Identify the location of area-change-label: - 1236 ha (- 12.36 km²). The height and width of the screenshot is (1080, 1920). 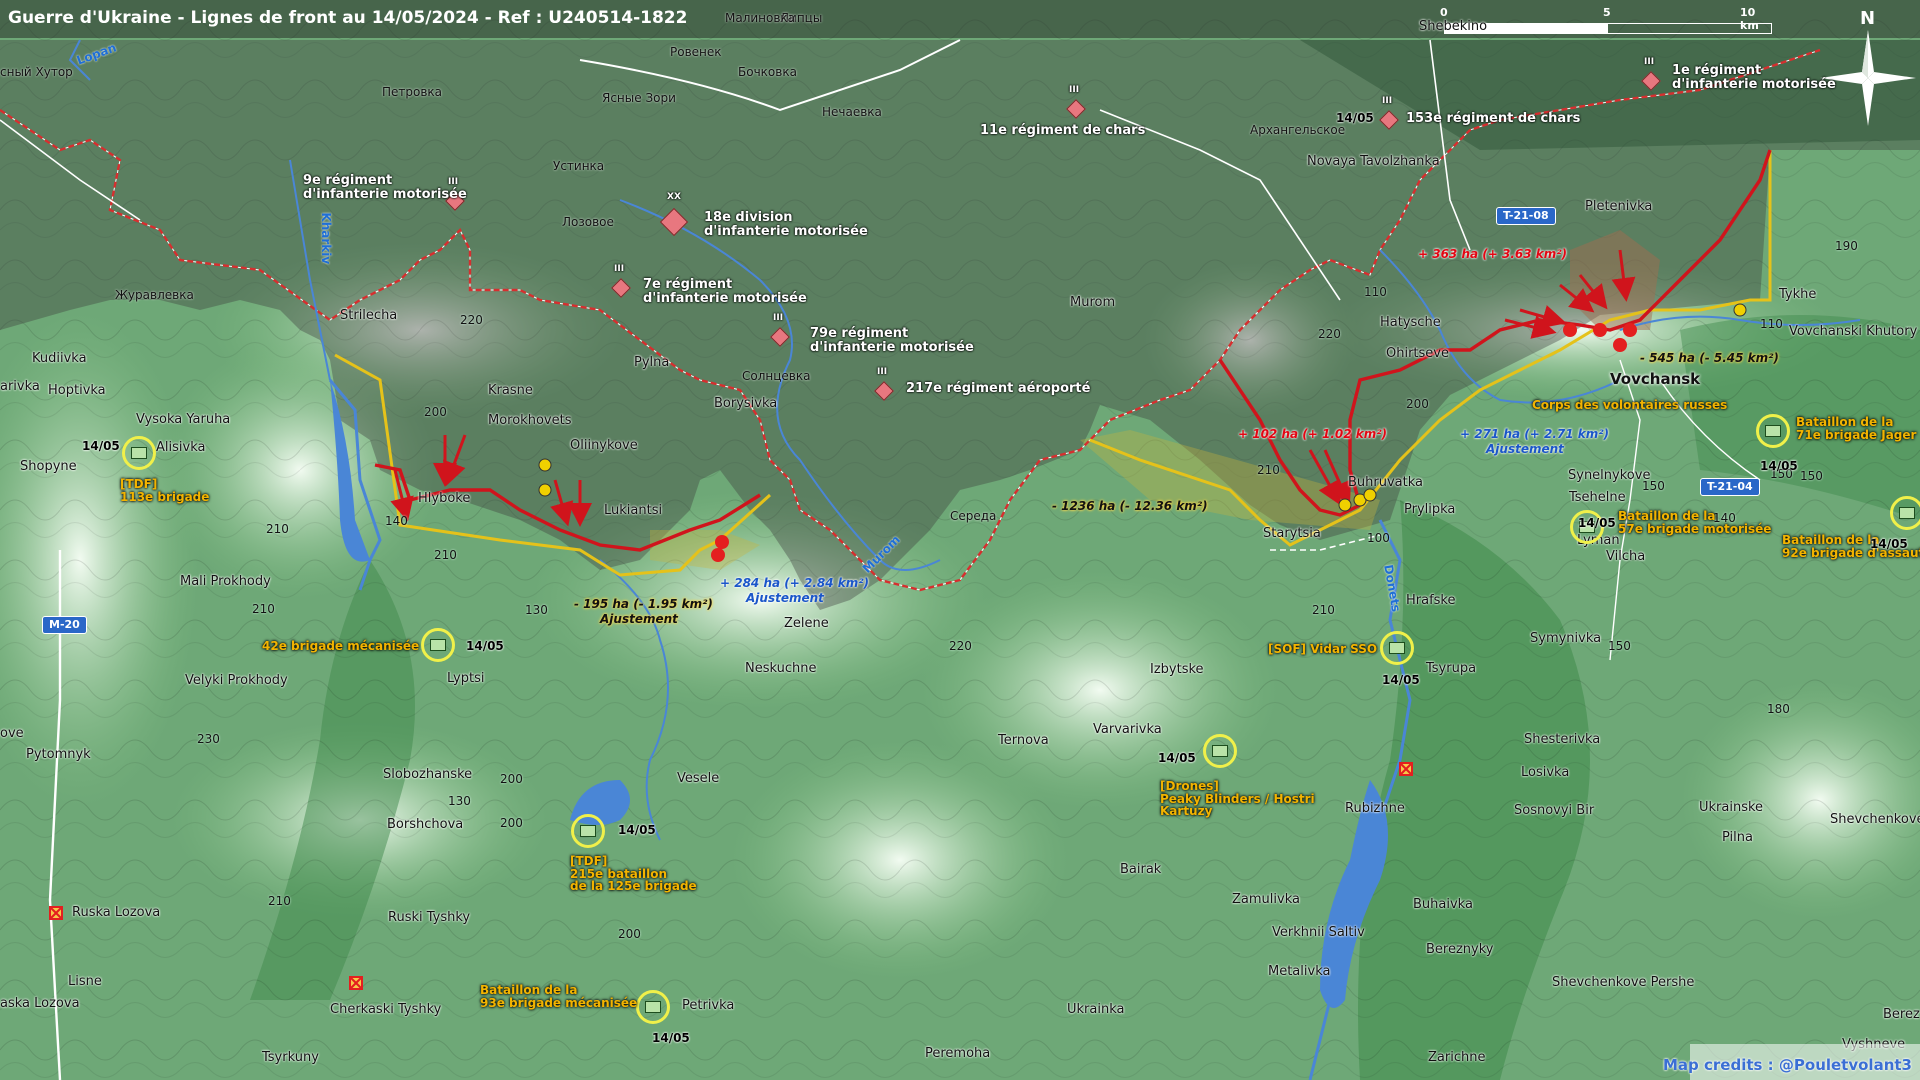
(1130, 506).